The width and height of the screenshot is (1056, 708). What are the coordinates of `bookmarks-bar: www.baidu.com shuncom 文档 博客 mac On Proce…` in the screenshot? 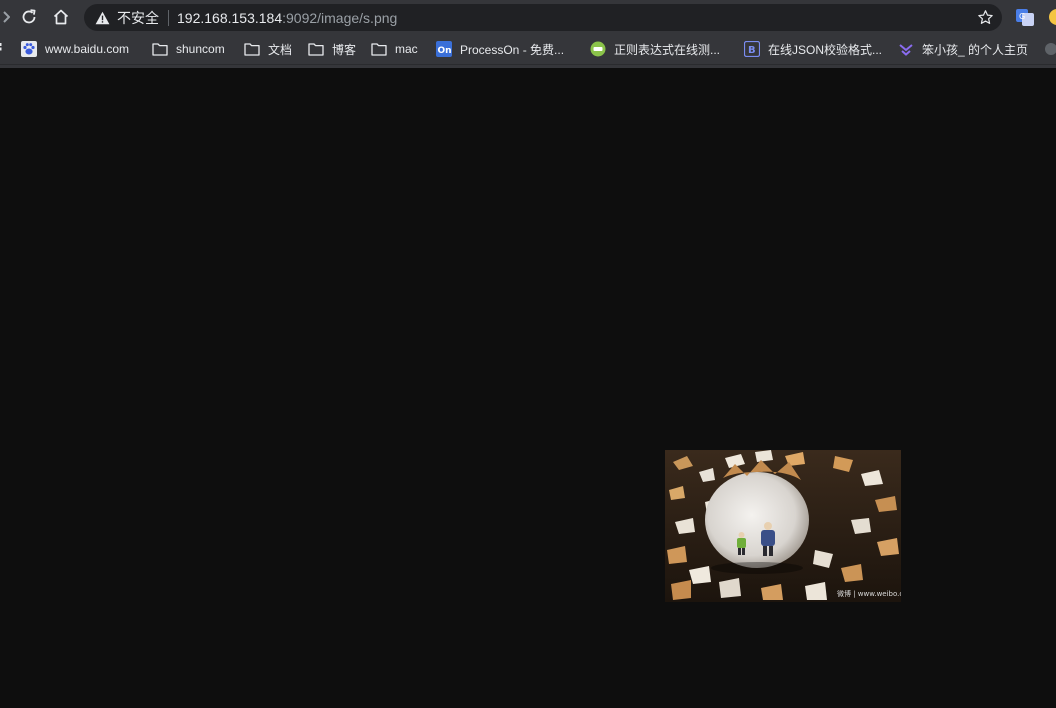 It's located at (528, 49).